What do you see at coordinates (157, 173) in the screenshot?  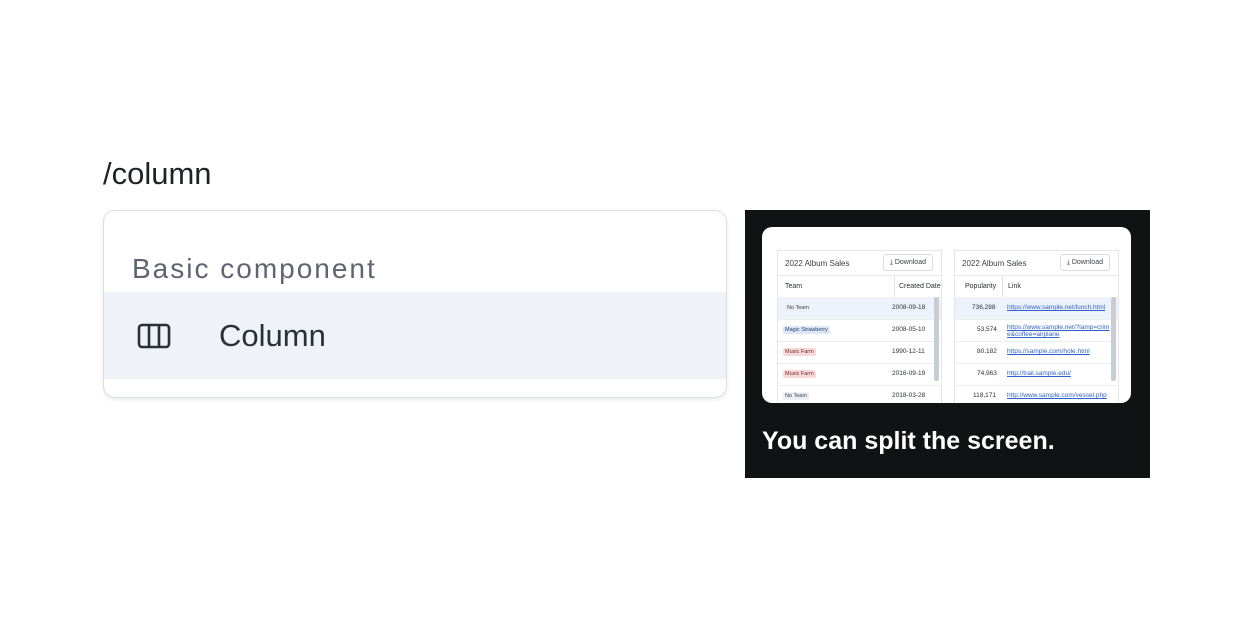 I see `slash-command-text: /column` at bounding box center [157, 173].